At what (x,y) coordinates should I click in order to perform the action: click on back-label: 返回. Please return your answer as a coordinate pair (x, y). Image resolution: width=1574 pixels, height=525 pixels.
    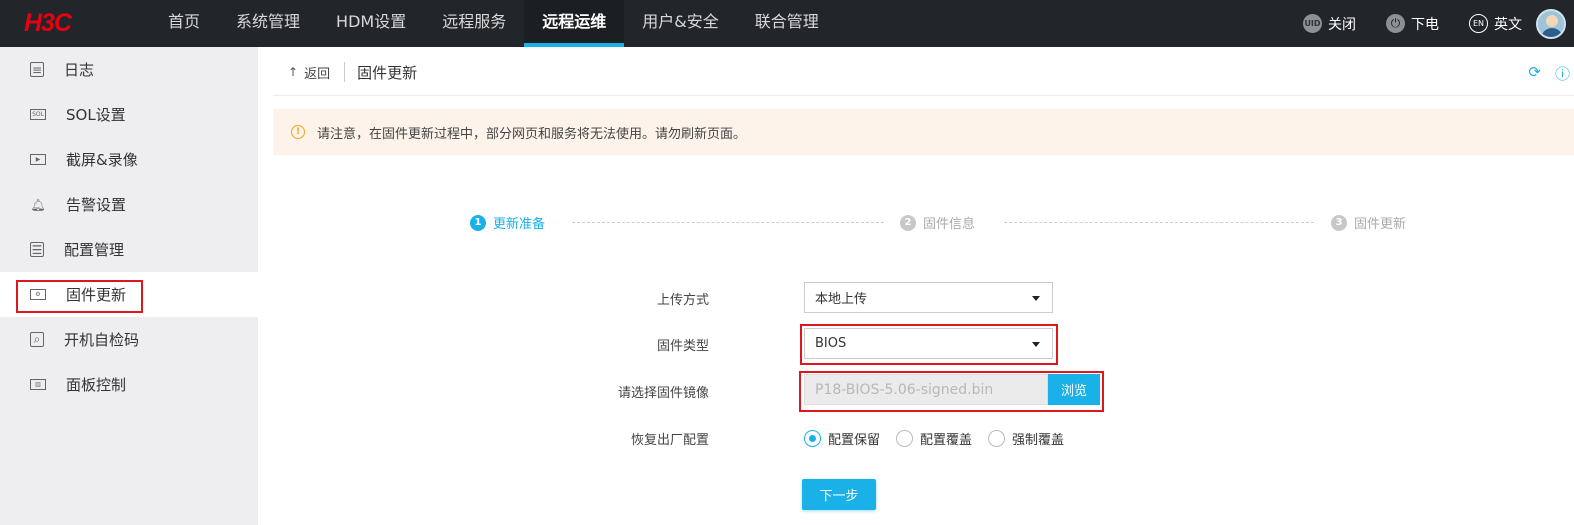
    Looking at the image, I should click on (317, 74).